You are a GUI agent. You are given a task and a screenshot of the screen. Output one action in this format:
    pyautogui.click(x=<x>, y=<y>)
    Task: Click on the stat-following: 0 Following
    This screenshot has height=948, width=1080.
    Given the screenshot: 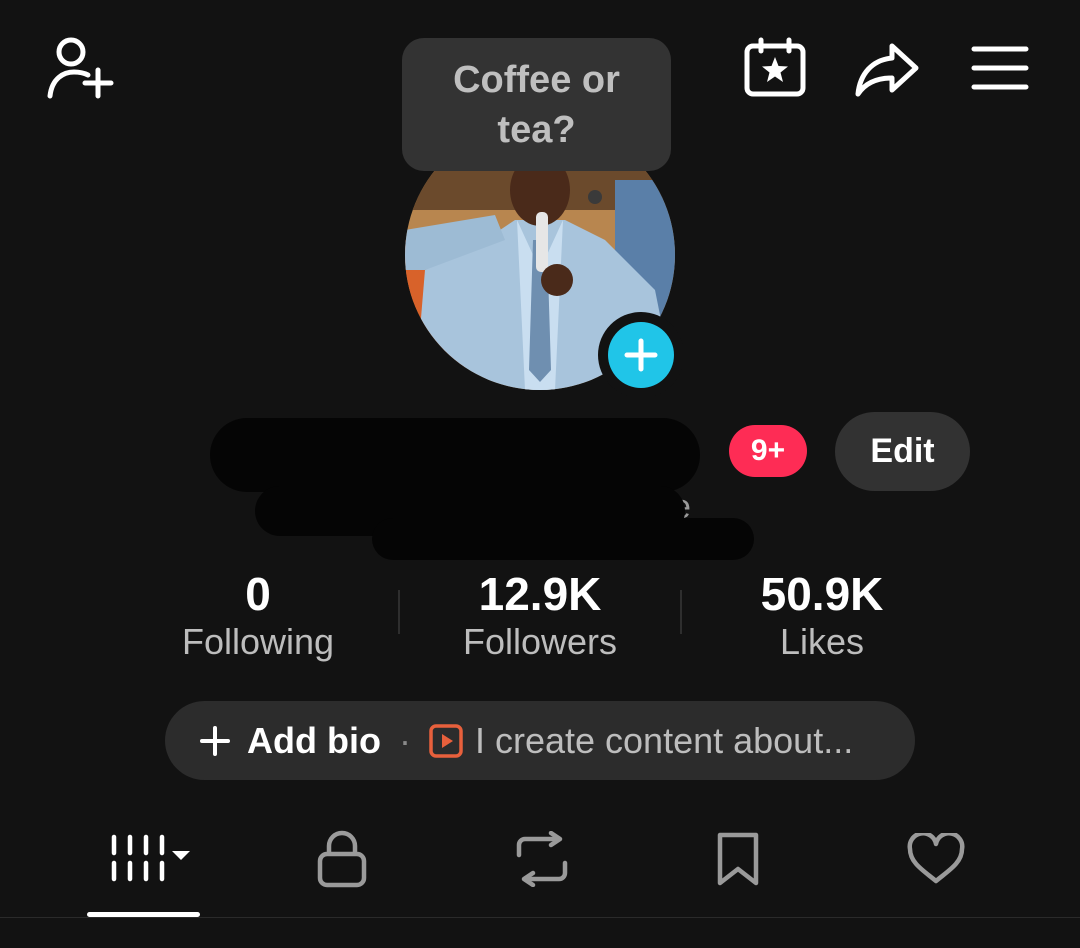 What is the action you would take?
    pyautogui.click(x=258, y=616)
    